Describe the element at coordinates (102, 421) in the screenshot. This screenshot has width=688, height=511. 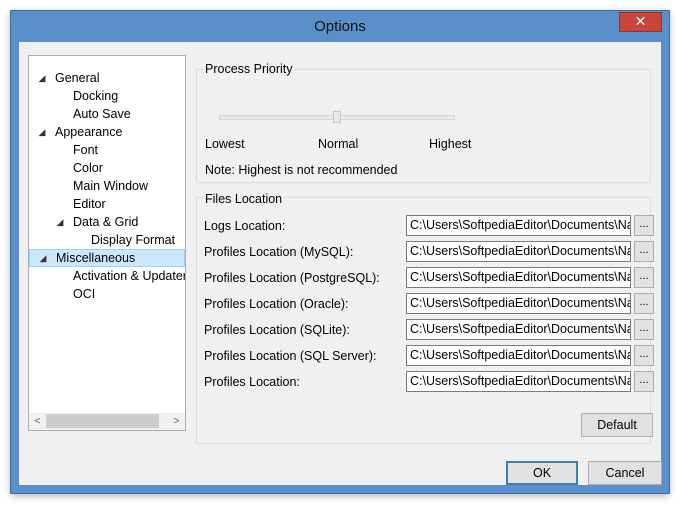
I see `scrollbar-thumb` at that location.